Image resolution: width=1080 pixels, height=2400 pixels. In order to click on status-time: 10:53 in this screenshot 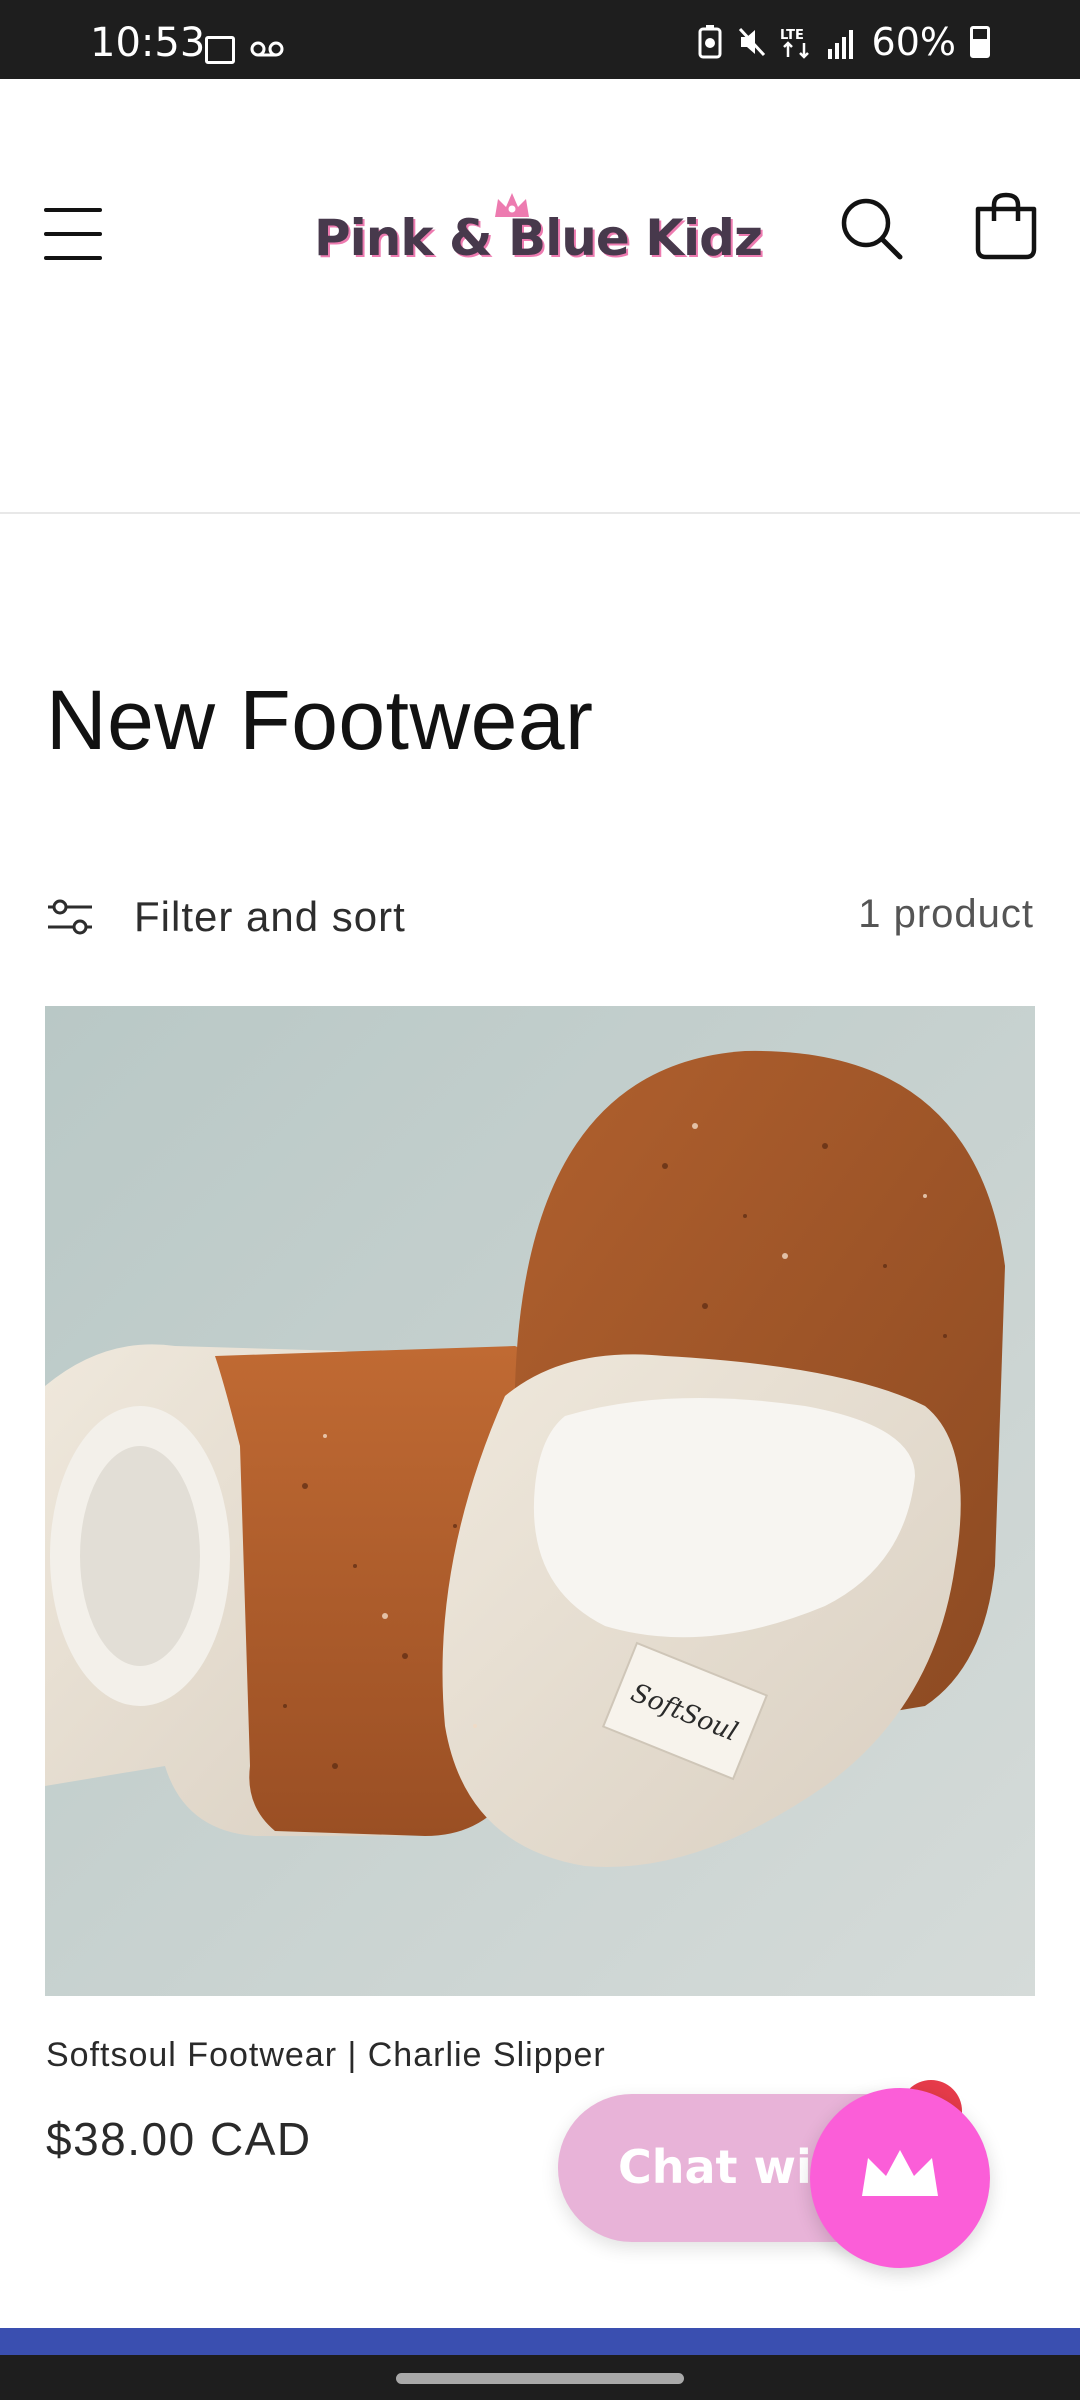, I will do `click(148, 43)`.